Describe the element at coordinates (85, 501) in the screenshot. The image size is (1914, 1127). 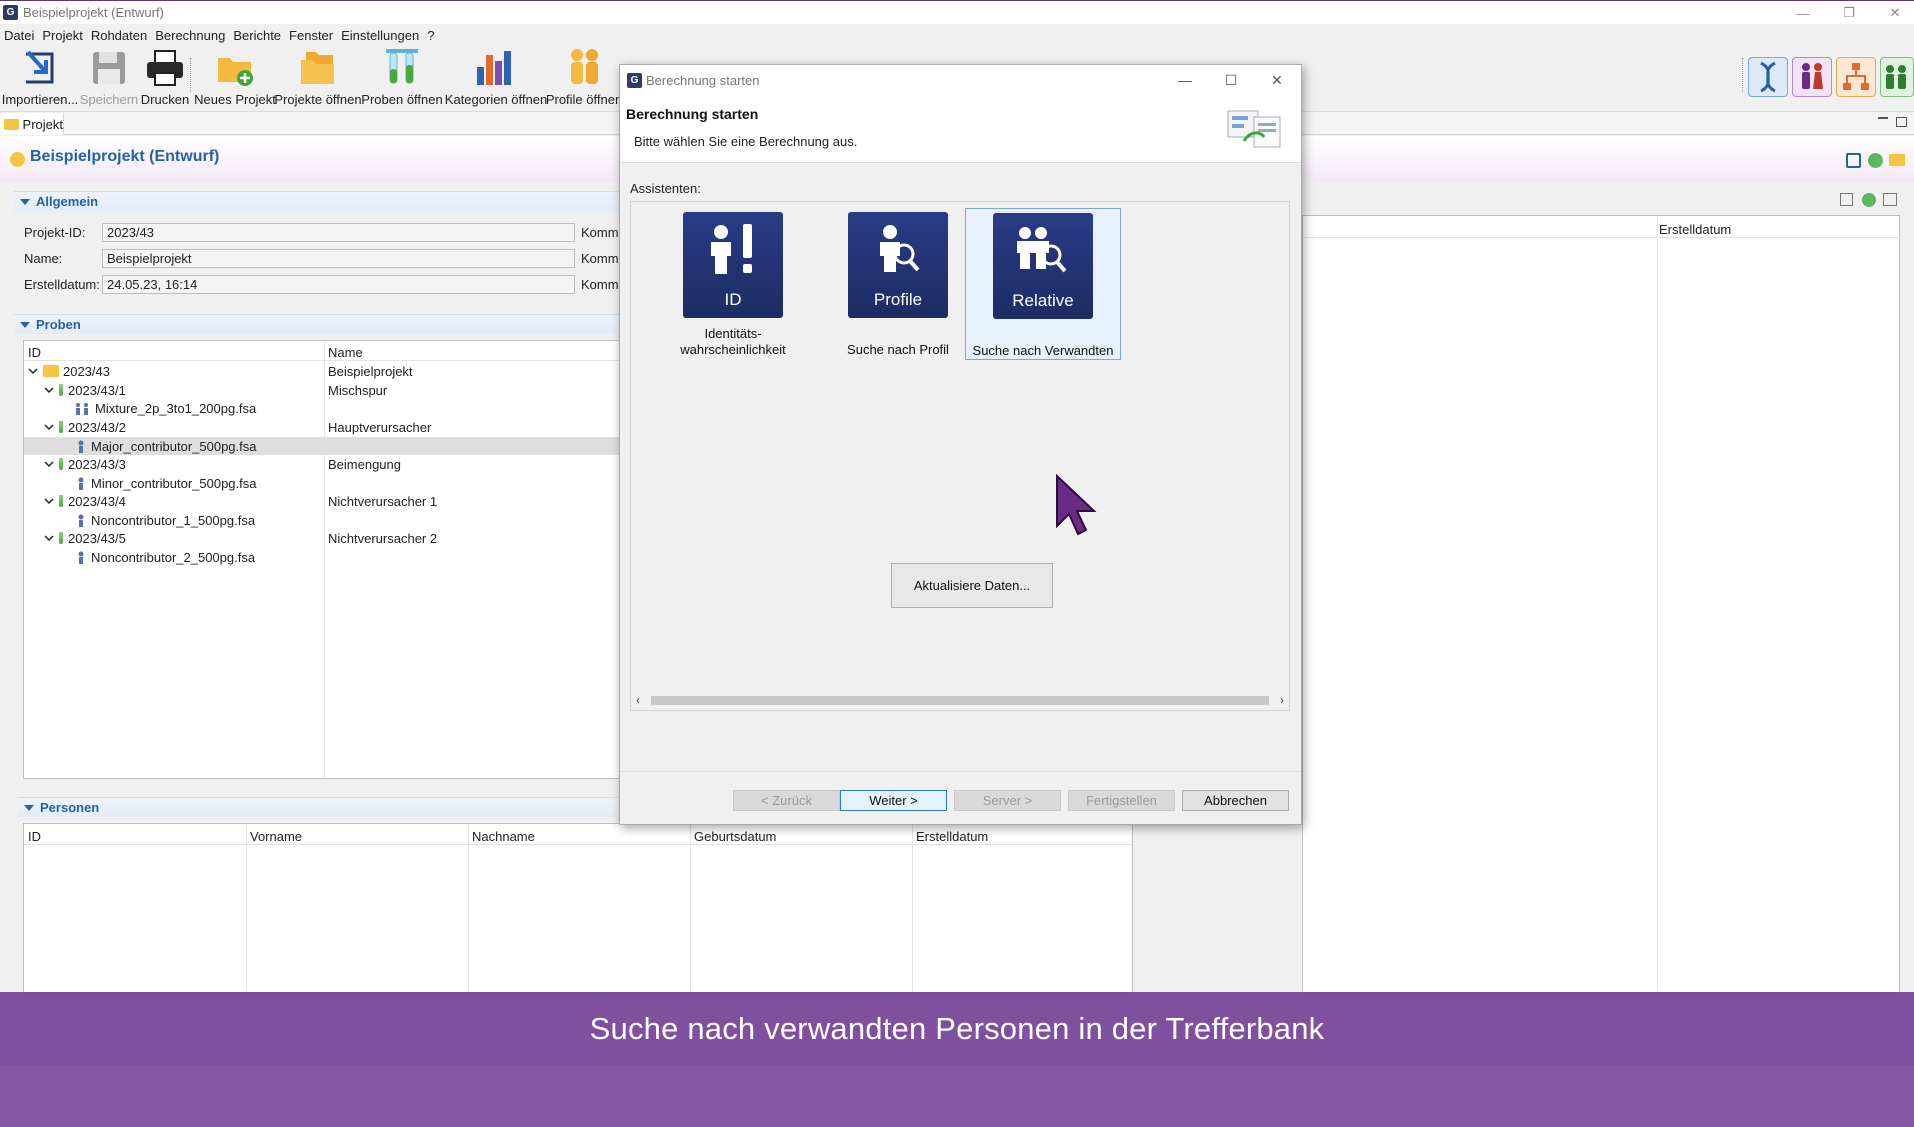
I see `table-row: 2023/43/4` at that location.